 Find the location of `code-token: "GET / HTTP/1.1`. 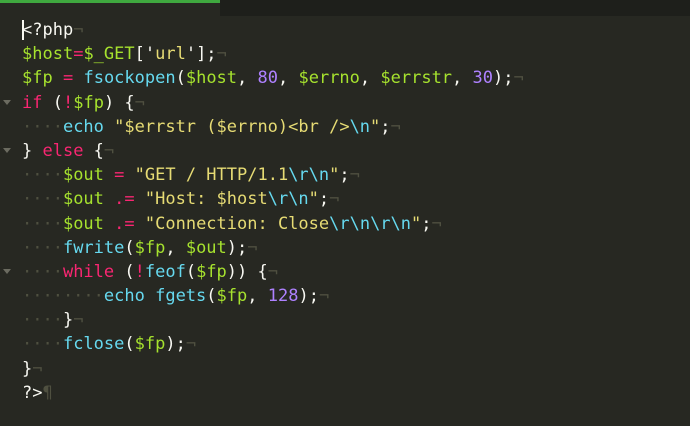

code-token: "GET / HTTP/1.1 is located at coordinates (211, 175).